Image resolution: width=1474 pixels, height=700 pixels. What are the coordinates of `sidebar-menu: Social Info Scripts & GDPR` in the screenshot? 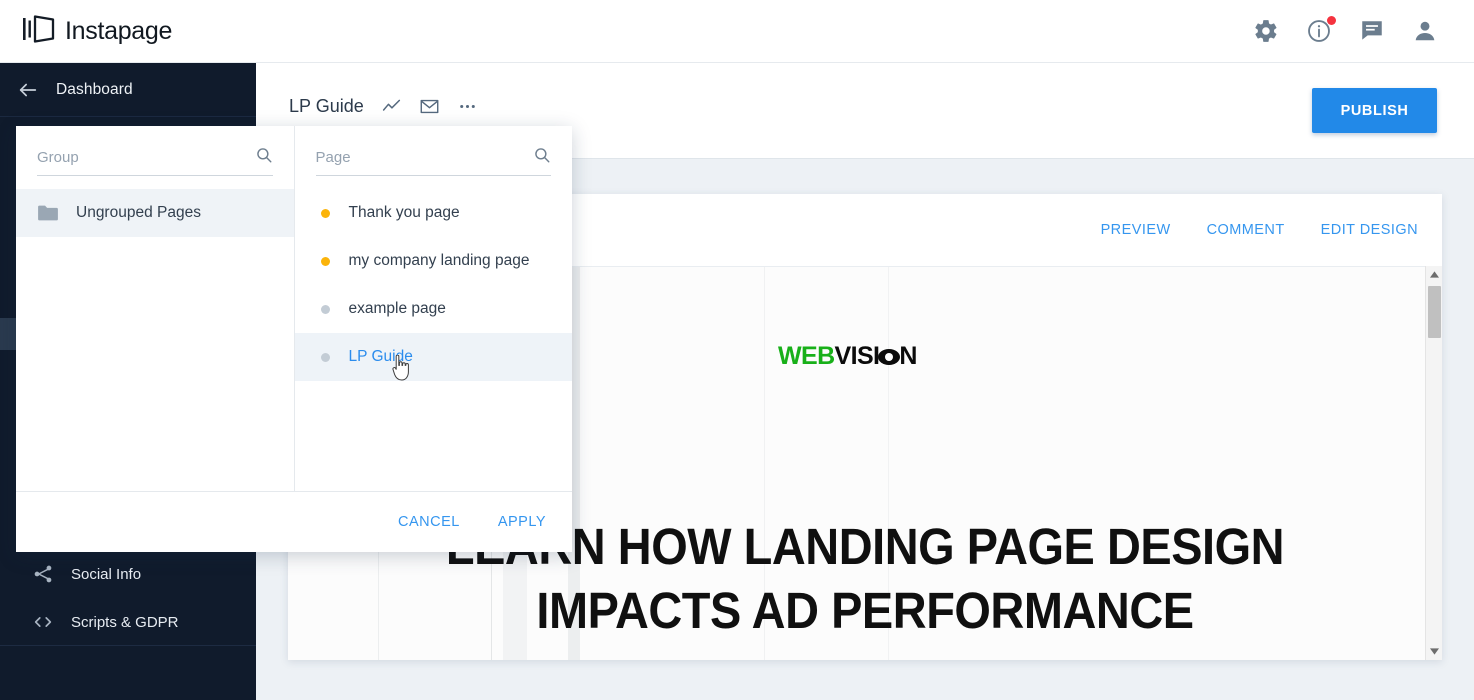 It's located at (128, 598).